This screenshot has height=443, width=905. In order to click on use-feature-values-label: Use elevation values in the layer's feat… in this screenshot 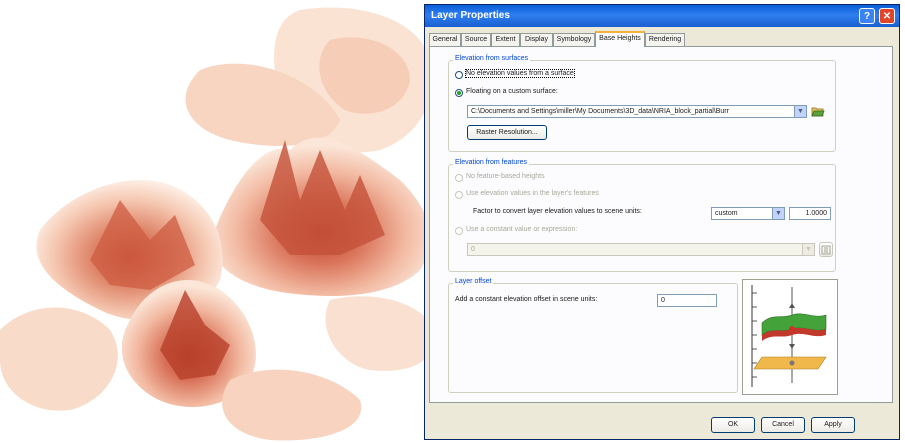, I will do `click(532, 193)`.